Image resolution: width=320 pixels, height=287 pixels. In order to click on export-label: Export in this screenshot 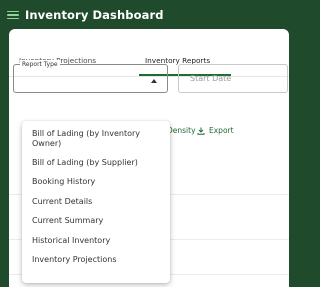, I will do `click(221, 130)`.